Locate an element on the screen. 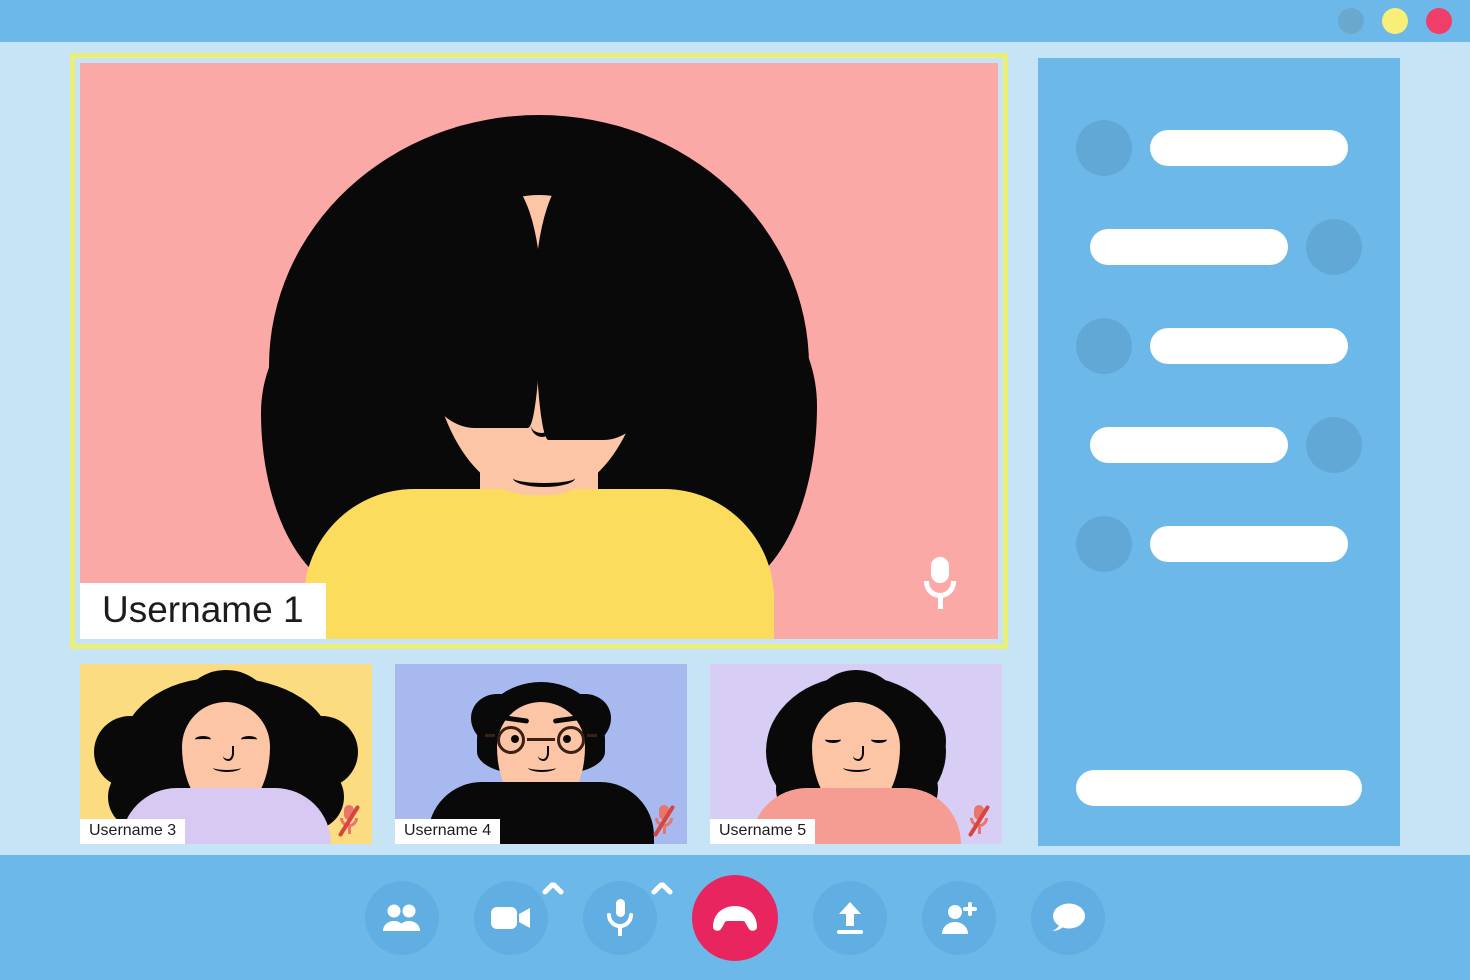  invite-button is located at coordinates (959, 917).